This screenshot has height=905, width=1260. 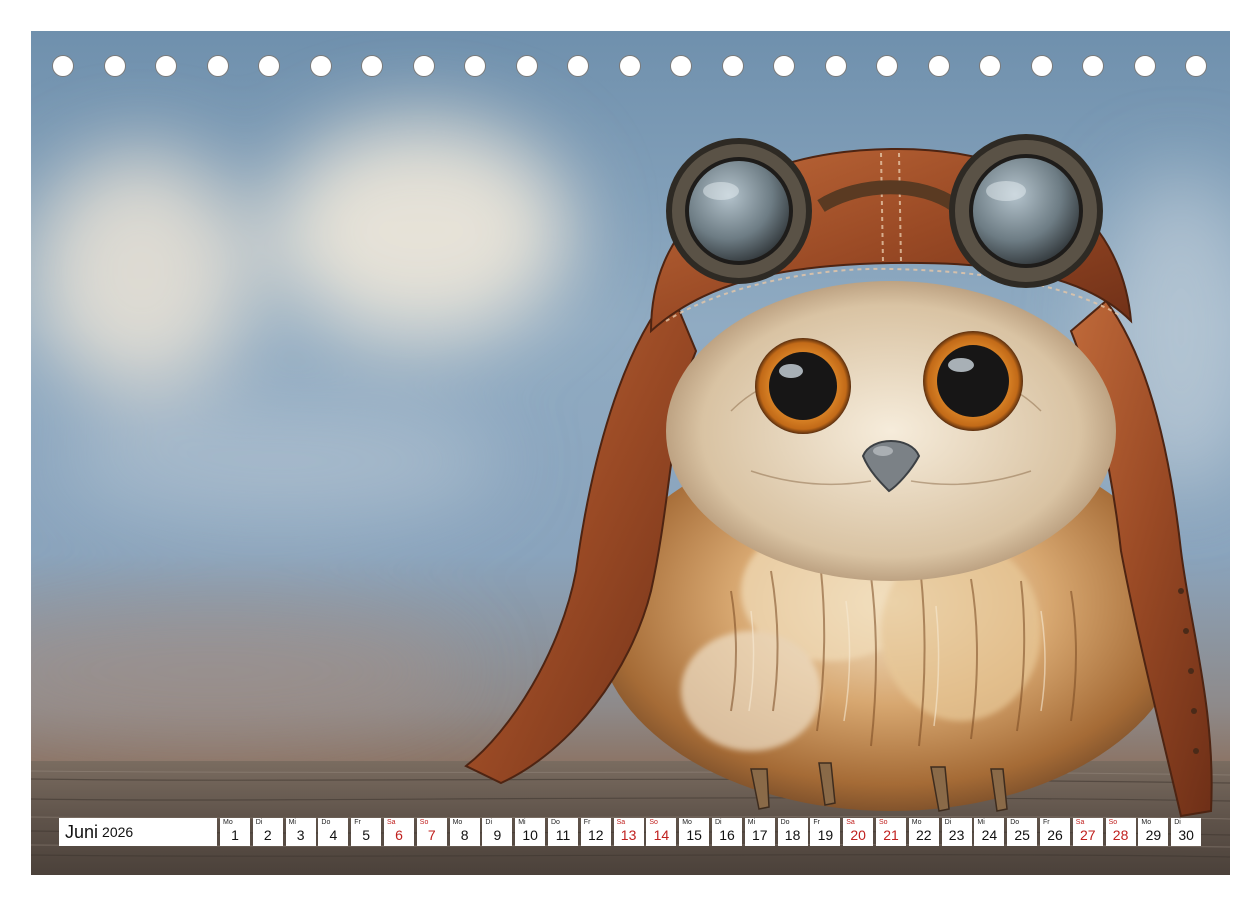 I want to click on day-cell: So 28, so click(x=1120, y=832).